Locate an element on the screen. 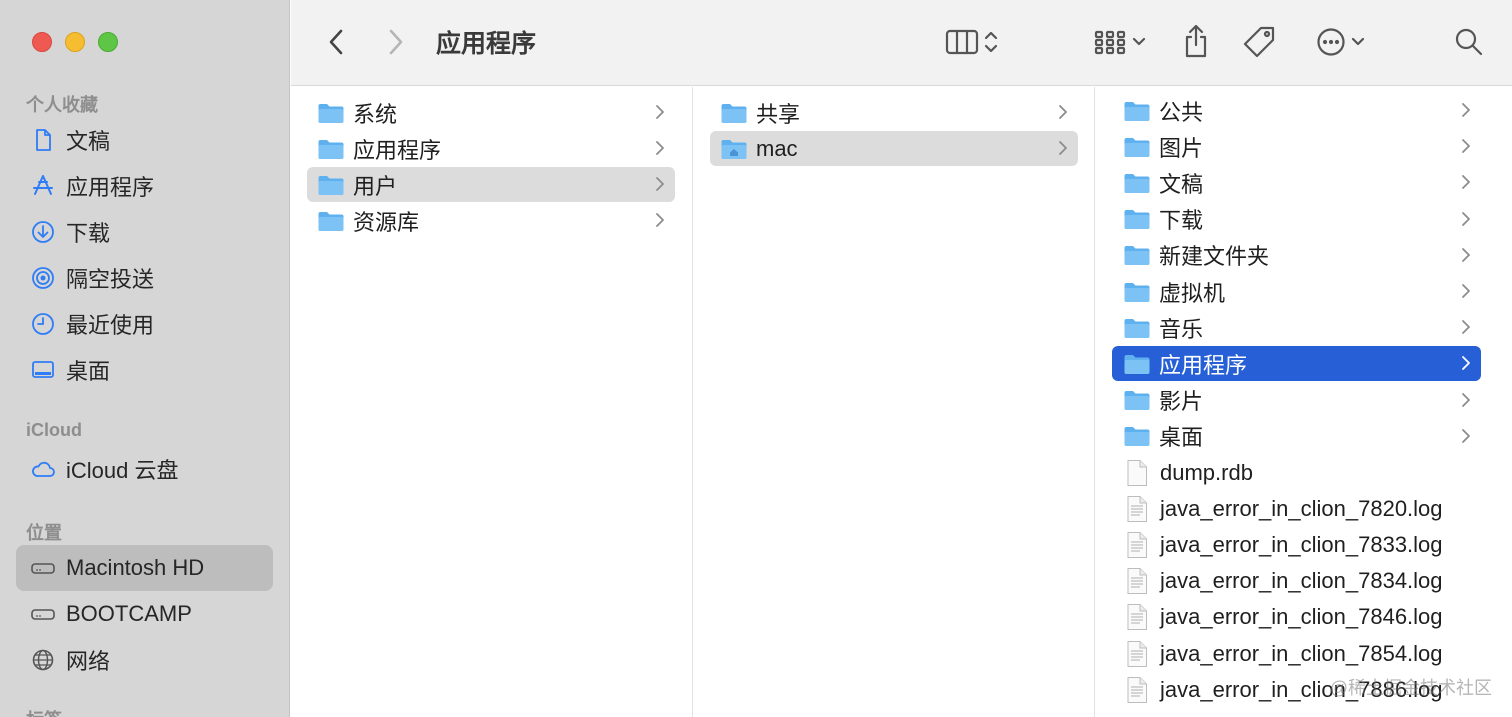  list-item: 共享 is located at coordinates (894, 112).